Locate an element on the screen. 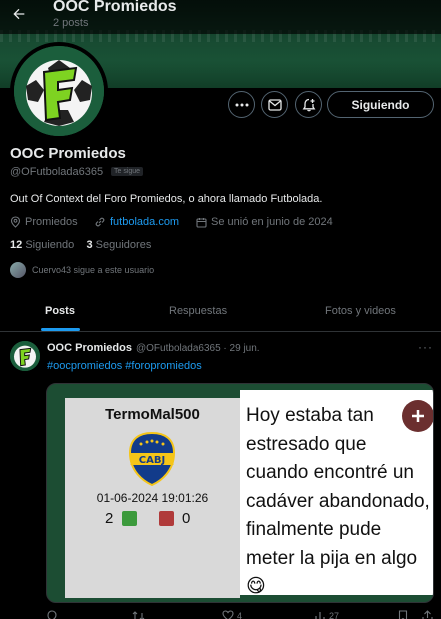 This screenshot has width=441, height=619. bookmark-button is located at coordinates (403, 614).